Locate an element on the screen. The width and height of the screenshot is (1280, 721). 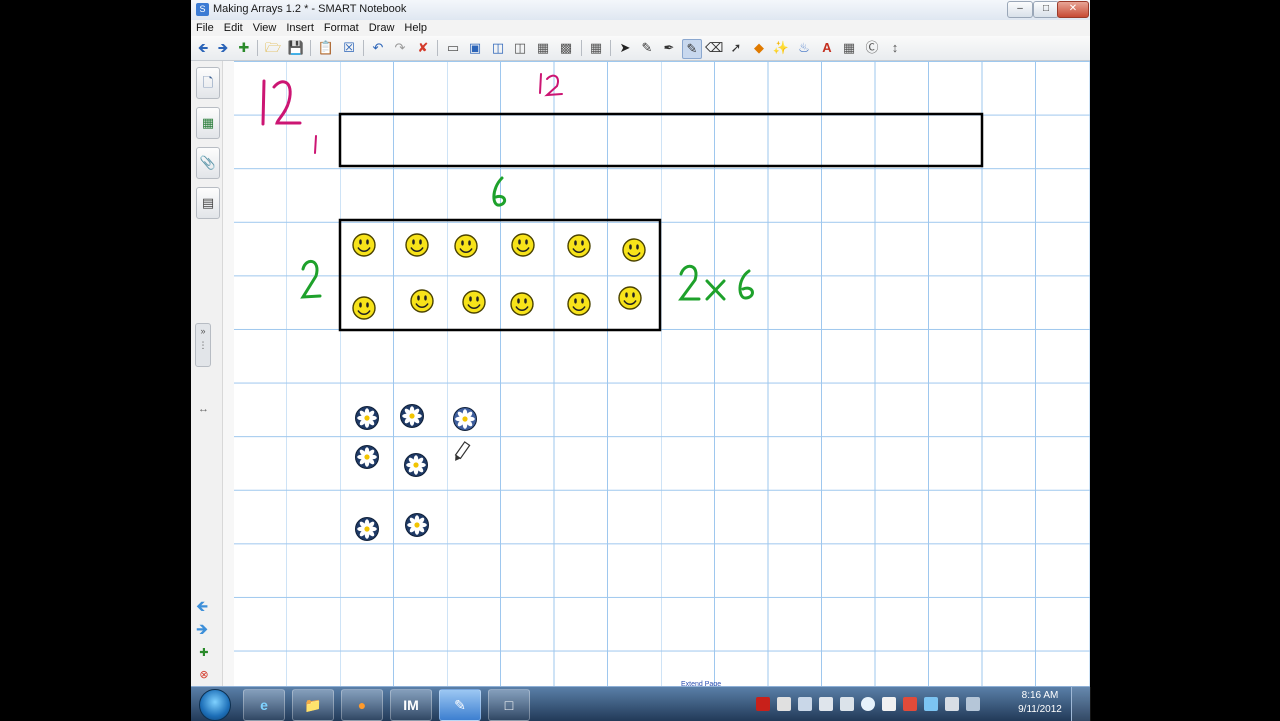
minimize-button: – is located at coordinates (1020, 9).